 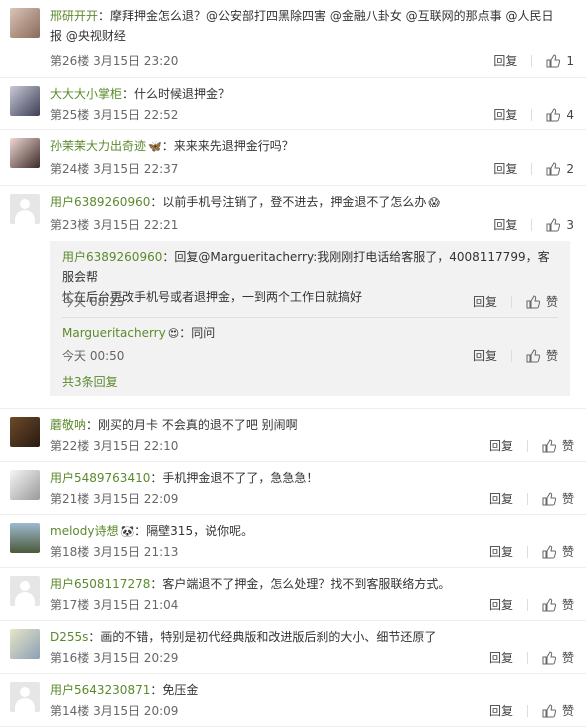 I want to click on reply-username: 用户6389260960, so click(x=112, y=257).